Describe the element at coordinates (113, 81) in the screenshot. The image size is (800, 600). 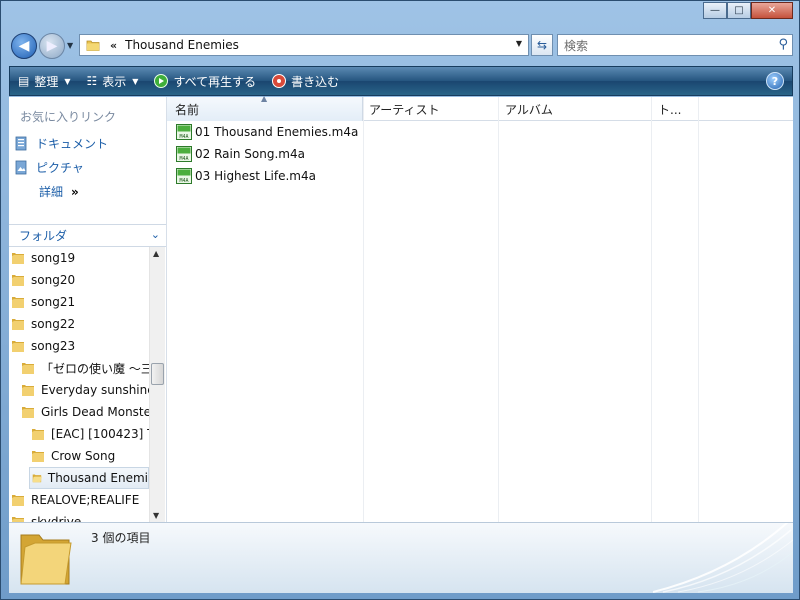
I see `views-button: ☷ 表示 ▼` at that location.